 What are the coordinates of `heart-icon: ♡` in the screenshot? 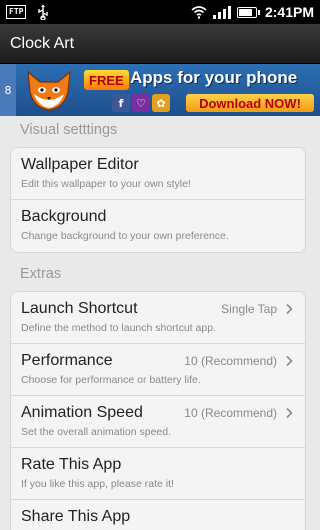 It's located at (141, 103).